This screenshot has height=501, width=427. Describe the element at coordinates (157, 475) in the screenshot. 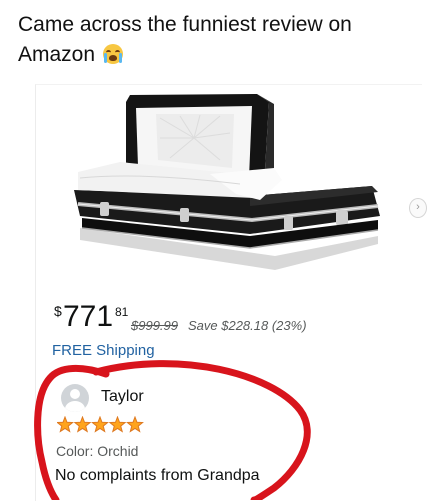

I see `review-text: No complaints from Grandpa` at that location.